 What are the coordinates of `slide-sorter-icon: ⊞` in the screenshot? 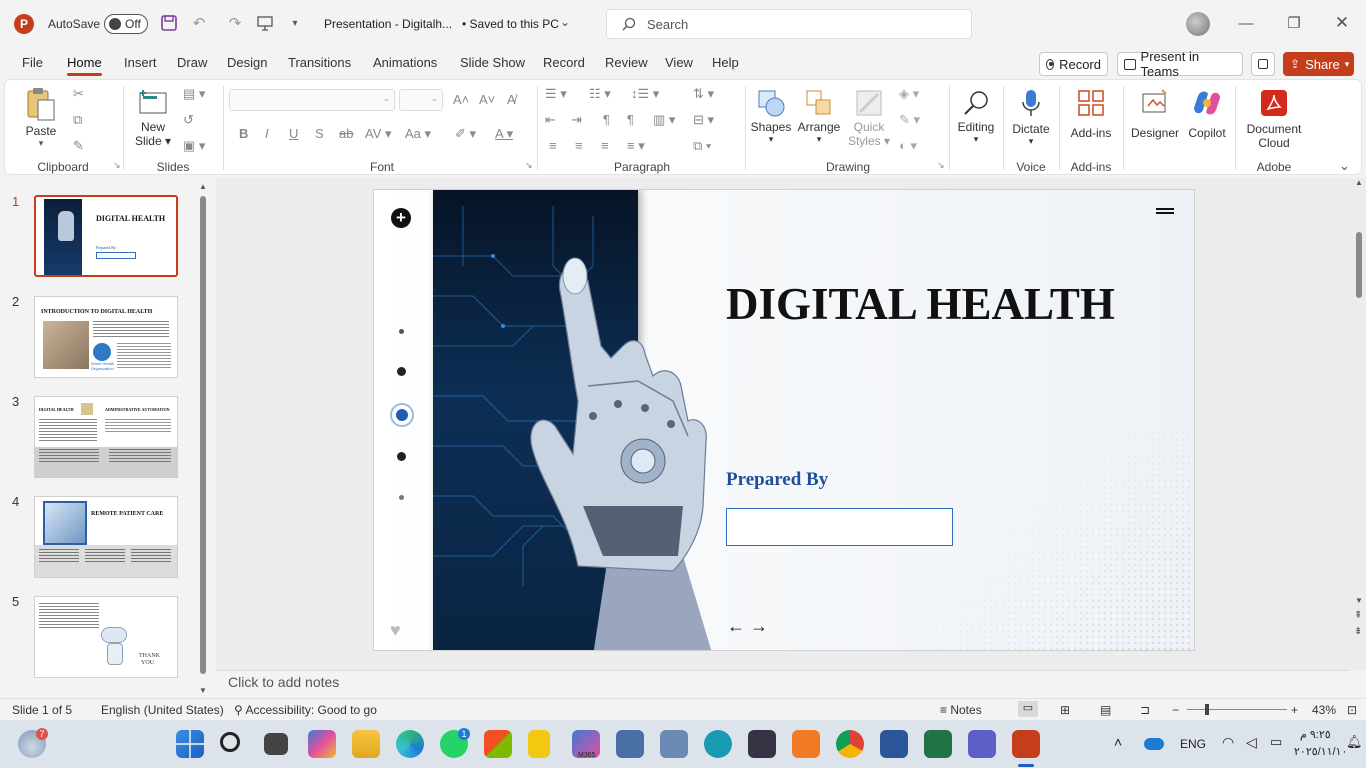 It's located at (1065, 710).